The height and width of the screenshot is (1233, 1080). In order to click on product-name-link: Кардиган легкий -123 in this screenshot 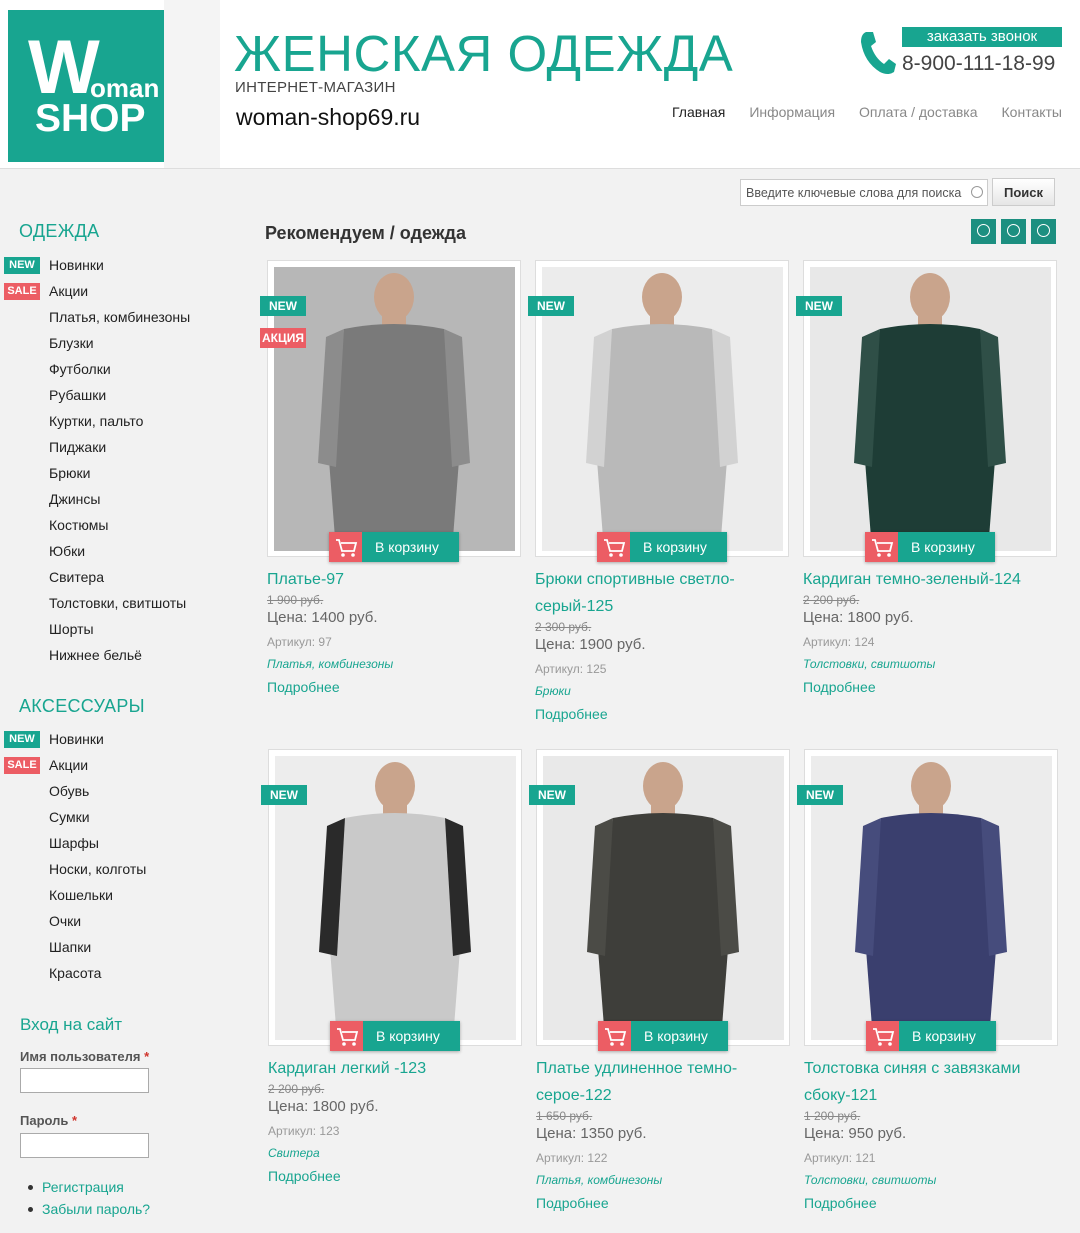, I will do `click(388, 1068)`.